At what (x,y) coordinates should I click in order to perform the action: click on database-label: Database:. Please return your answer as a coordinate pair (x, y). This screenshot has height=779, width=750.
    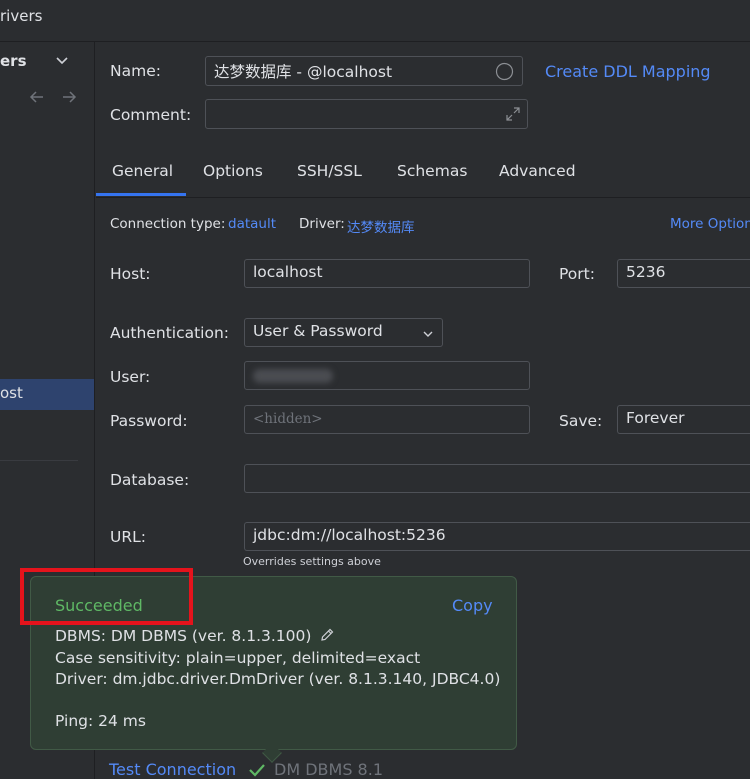
    Looking at the image, I should click on (150, 480).